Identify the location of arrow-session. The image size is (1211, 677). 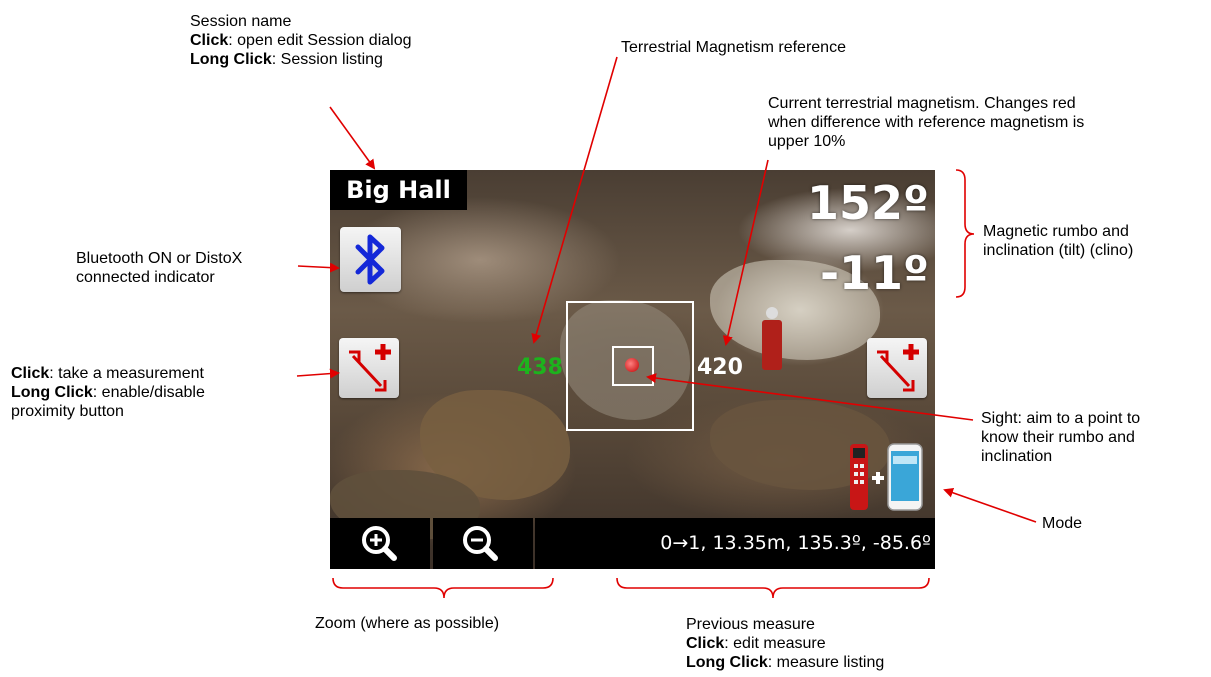
(352, 138).